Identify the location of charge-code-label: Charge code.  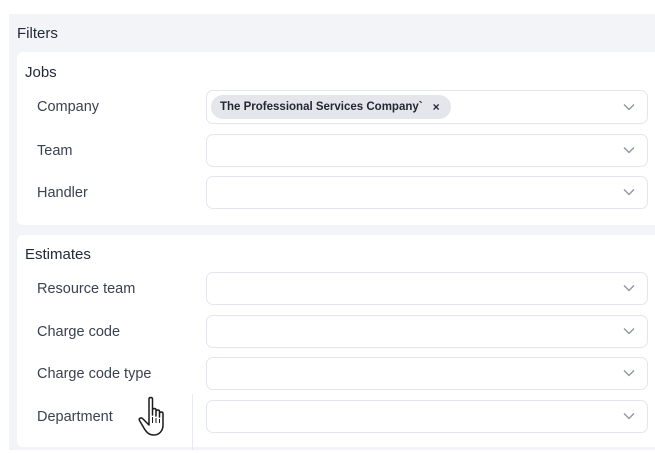
(79, 332).